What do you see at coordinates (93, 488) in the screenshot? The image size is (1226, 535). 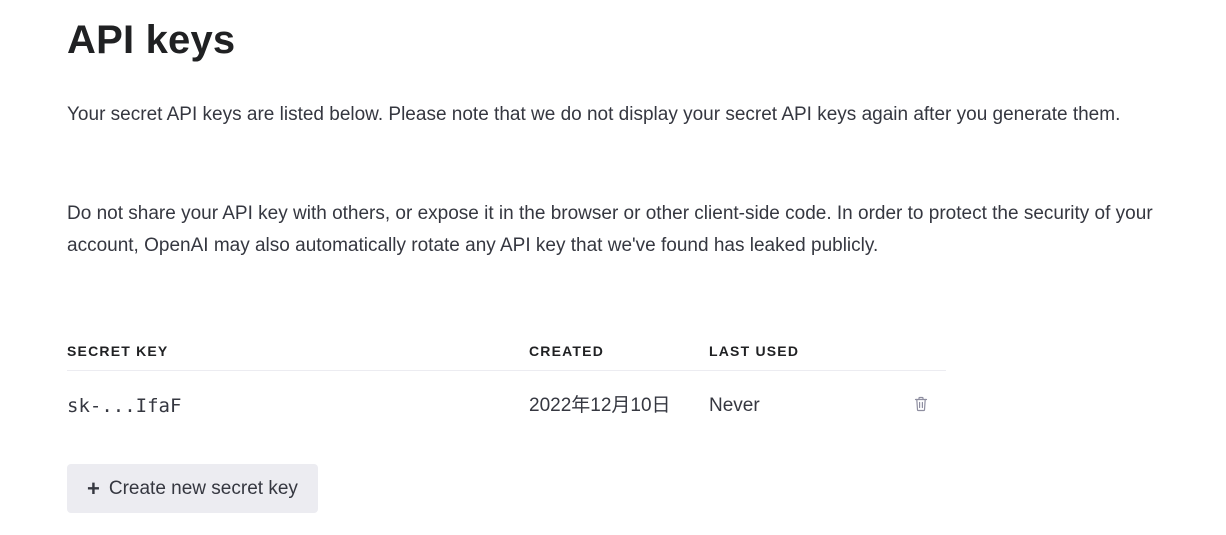 I see `plus-icon: +` at bounding box center [93, 488].